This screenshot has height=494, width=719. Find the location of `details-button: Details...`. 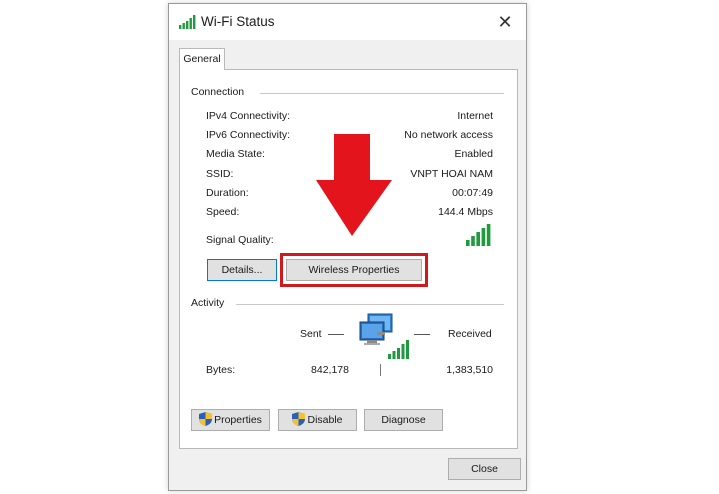

details-button: Details... is located at coordinates (242, 270).